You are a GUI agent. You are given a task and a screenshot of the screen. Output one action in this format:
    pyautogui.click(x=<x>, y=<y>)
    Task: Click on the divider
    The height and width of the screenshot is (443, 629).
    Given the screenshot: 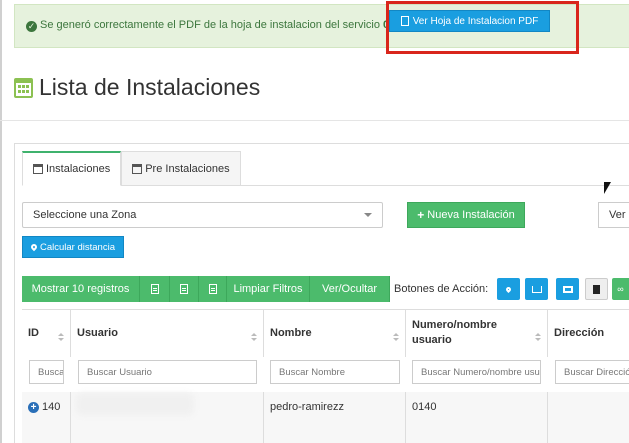 What is the action you would take?
    pyautogui.click(x=314, y=120)
    